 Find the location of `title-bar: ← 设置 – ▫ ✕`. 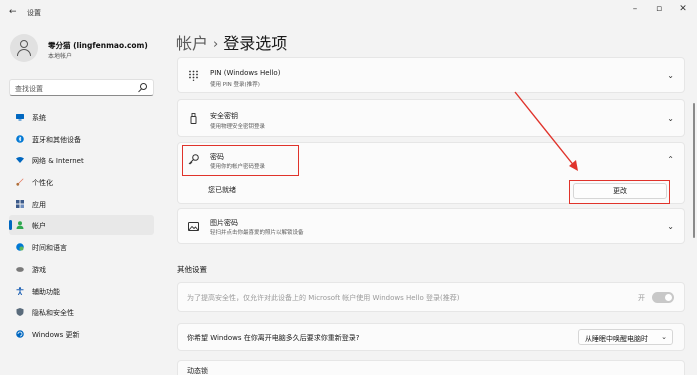

title-bar: ← 设置 – ▫ ✕ is located at coordinates (348, 13).